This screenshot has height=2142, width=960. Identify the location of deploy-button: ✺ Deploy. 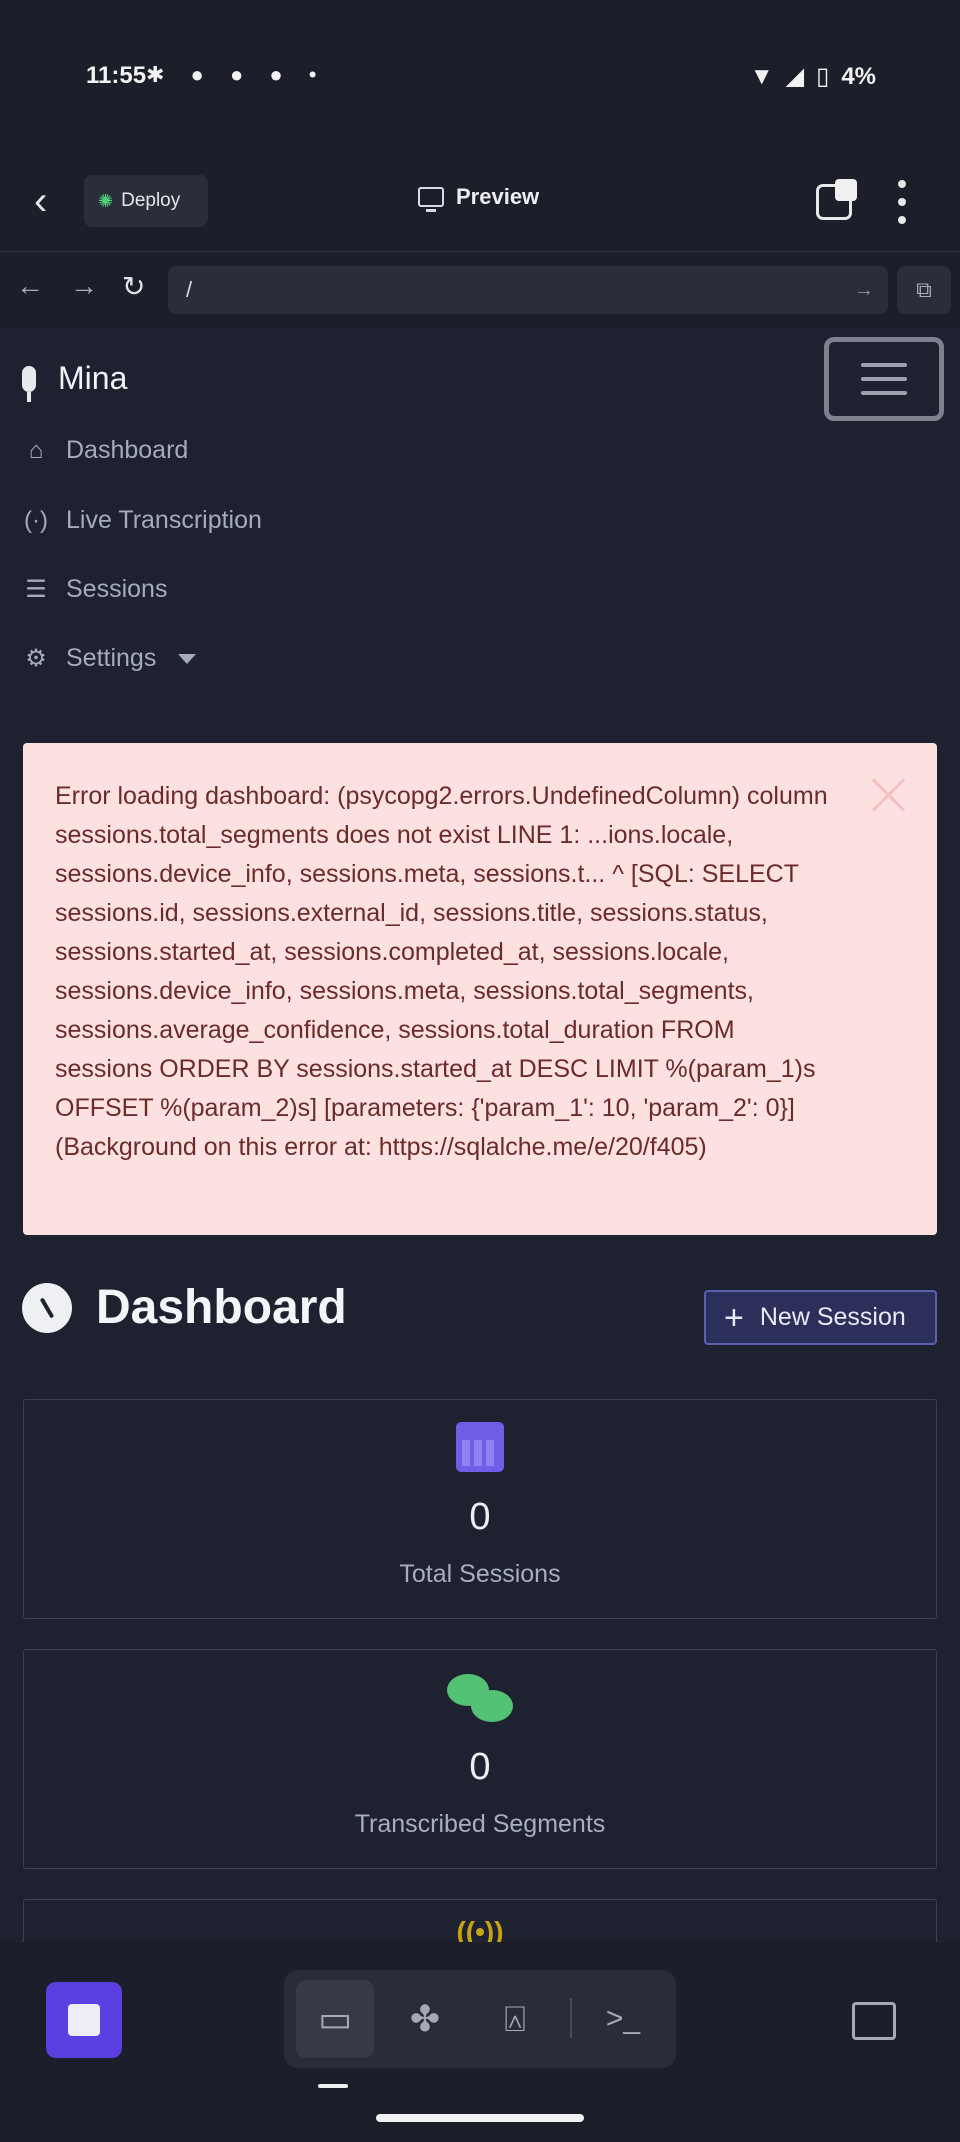
(146, 201).